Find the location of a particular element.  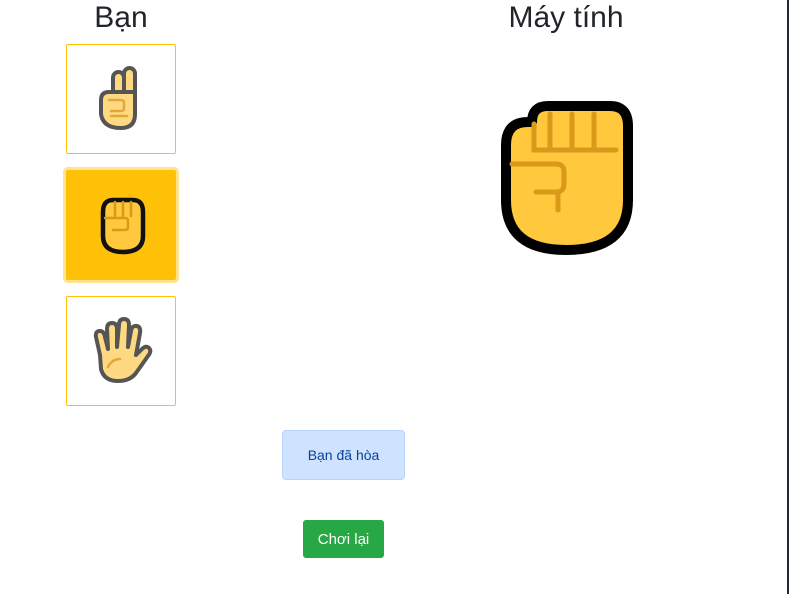

computer-choice-icon is located at coordinates (567, 178).